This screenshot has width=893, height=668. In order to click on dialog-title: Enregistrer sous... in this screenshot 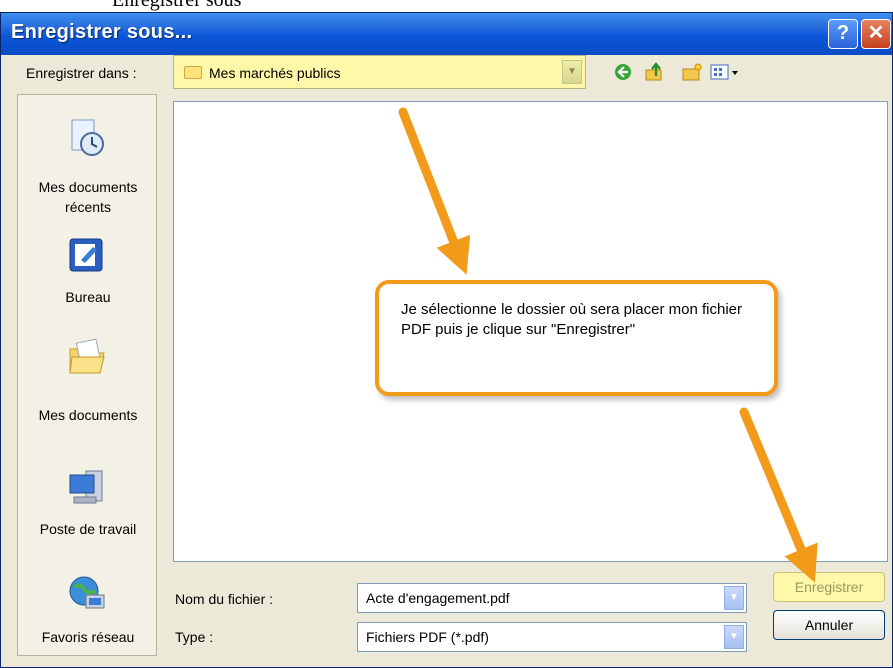, I will do `click(102, 32)`.